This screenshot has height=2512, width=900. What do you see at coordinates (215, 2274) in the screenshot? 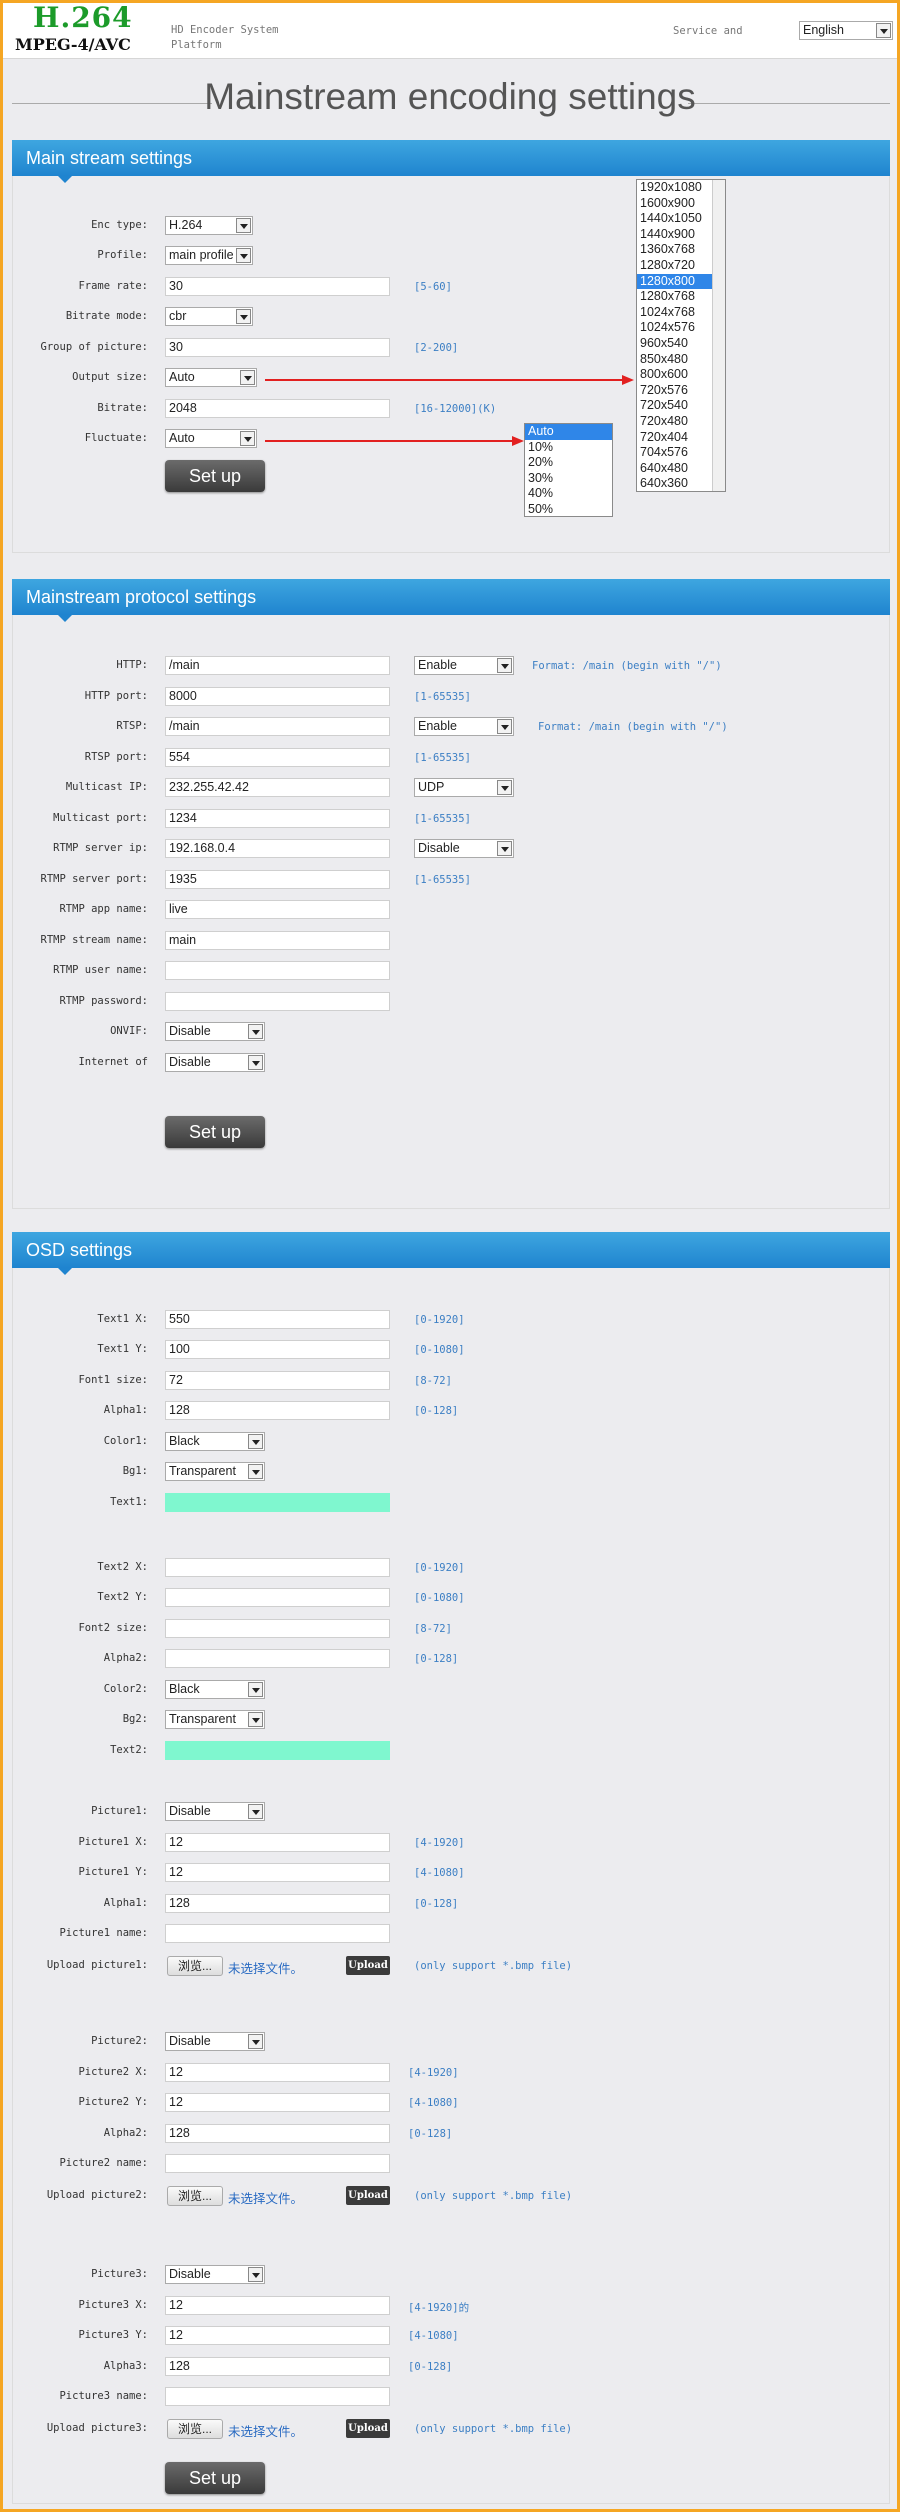
I see `osd-pic3-select: Disable` at bounding box center [215, 2274].